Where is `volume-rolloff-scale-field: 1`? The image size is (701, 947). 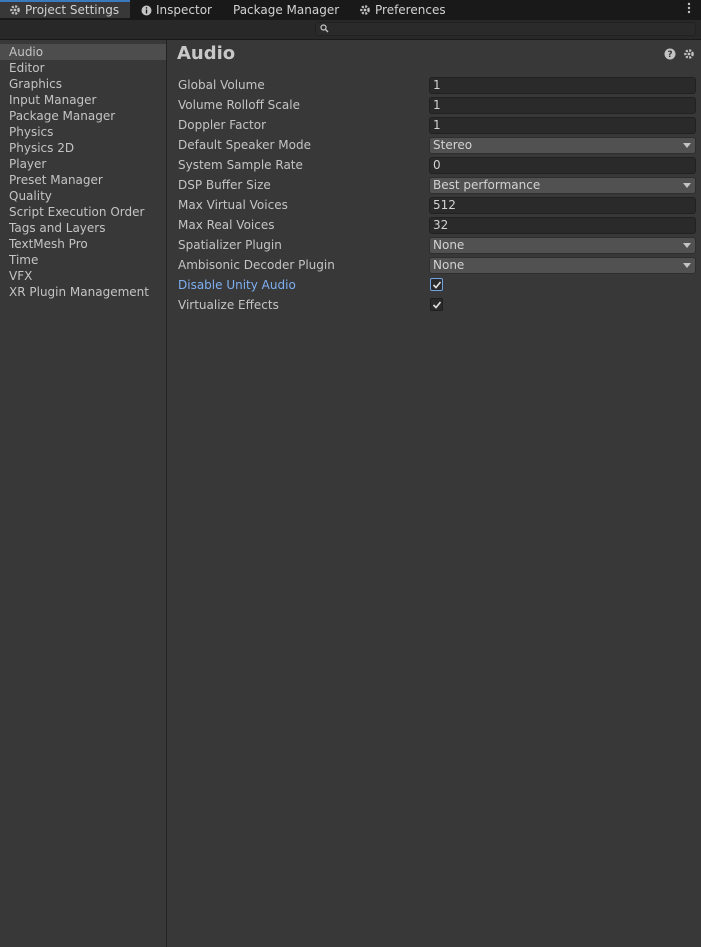
volume-rolloff-scale-field: 1 is located at coordinates (562, 105).